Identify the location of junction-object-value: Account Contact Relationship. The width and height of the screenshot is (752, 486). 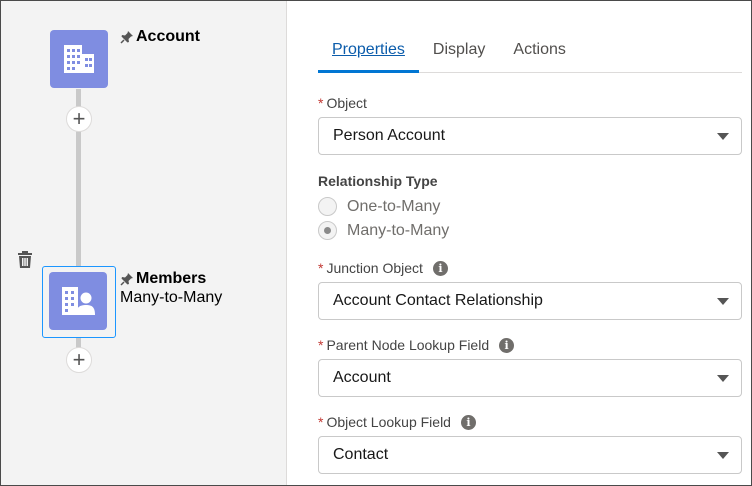
(438, 300).